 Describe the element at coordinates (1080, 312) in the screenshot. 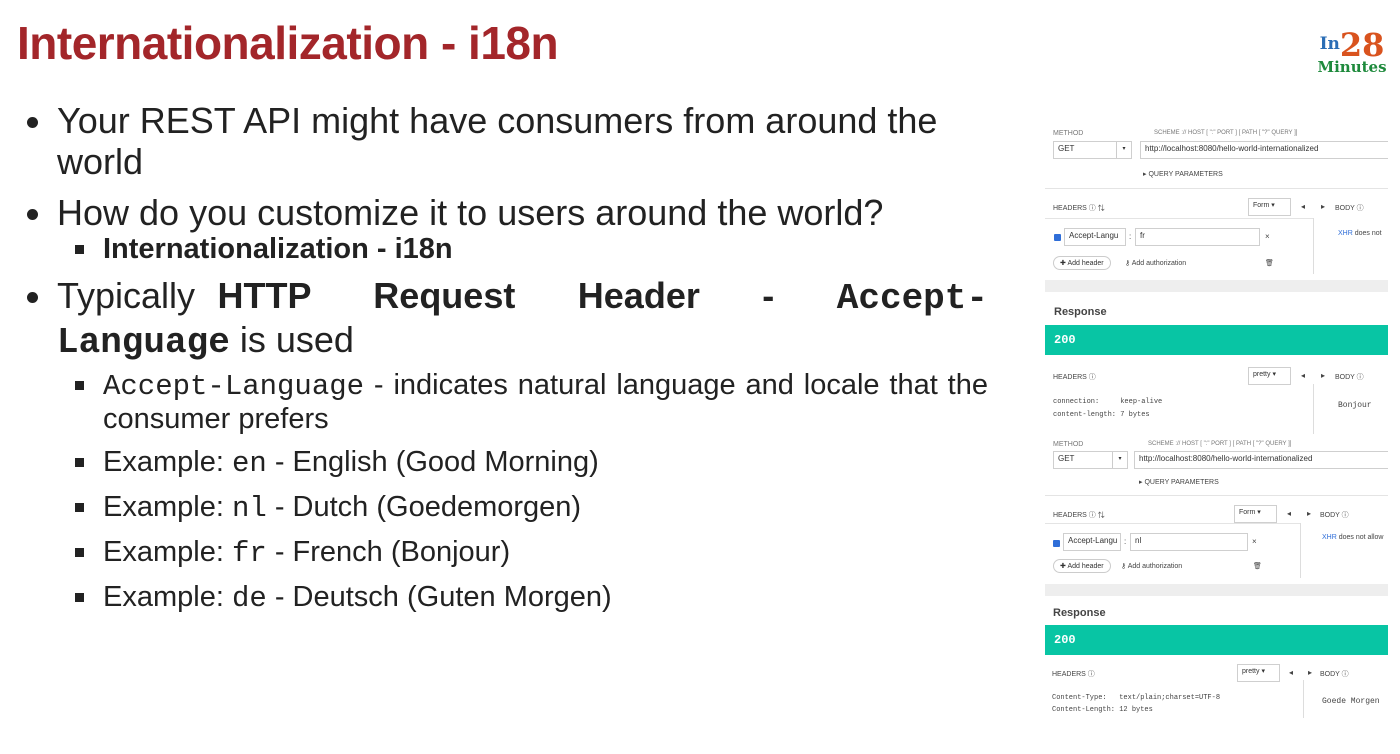

I see `response-label-1: Response` at that location.